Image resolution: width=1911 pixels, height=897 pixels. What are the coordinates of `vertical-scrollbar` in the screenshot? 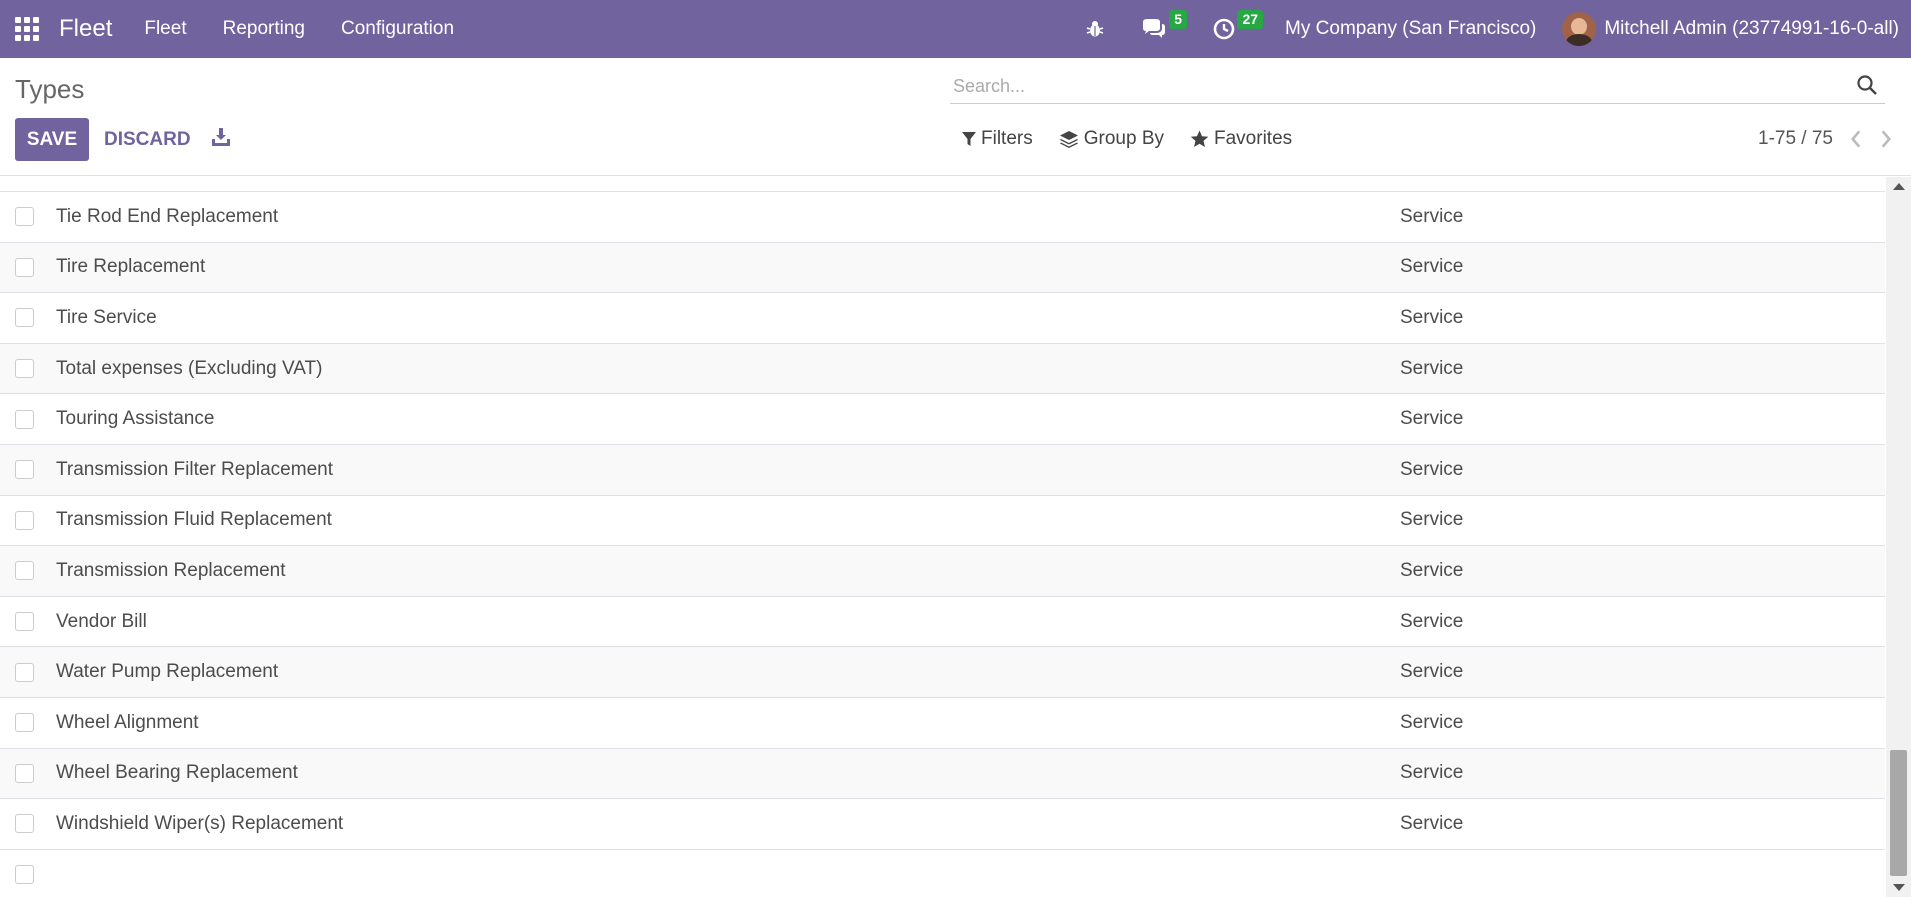 It's located at (1898, 537).